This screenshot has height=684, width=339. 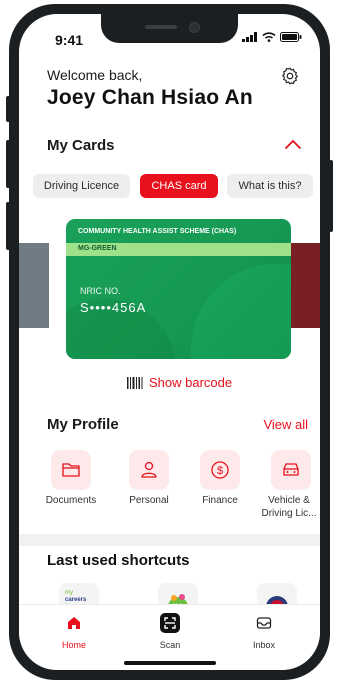 What do you see at coordinates (220, 500) in the screenshot?
I see `finance-label: Finance` at bounding box center [220, 500].